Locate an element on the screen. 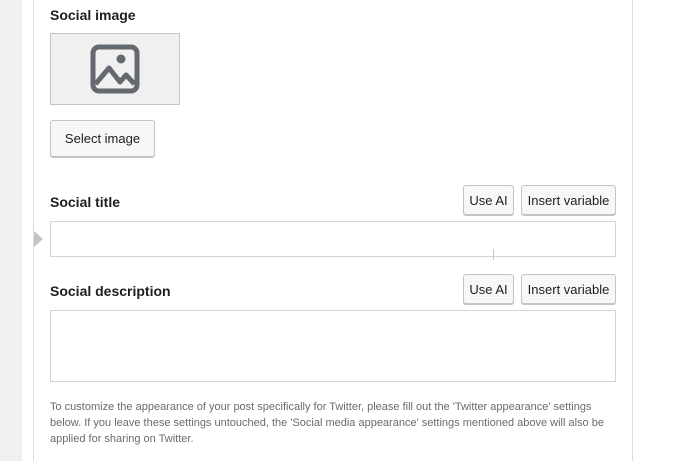 Image resolution: width=680 pixels, height=461 pixels. social-image-label: Social image is located at coordinates (93, 15).